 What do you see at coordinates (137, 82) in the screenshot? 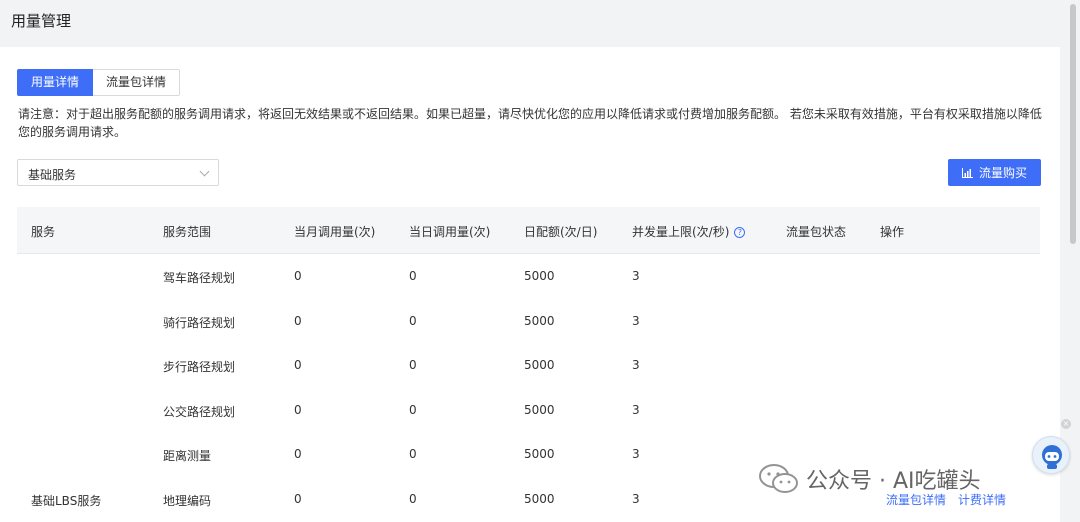
I see `tab-package-detail: 流量包详情` at bounding box center [137, 82].